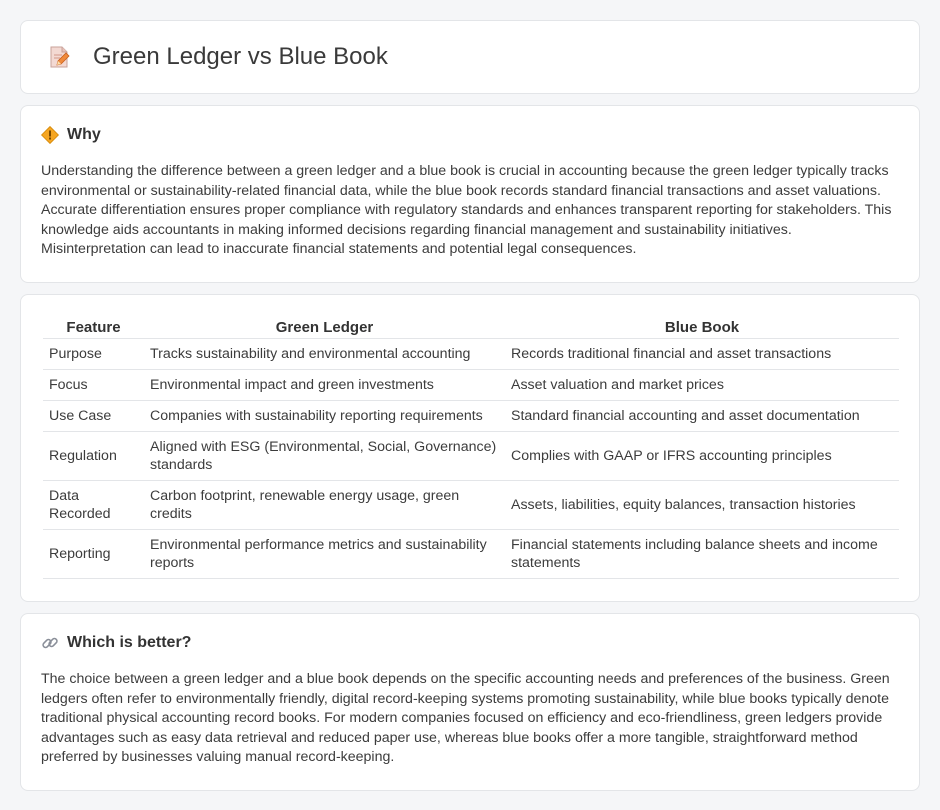 This screenshot has height=810, width=940. What do you see at coordinates (324, 326) in the screenshot?
I see `header-green-ledger: Green Ledger` at bounding box center [324, 326].